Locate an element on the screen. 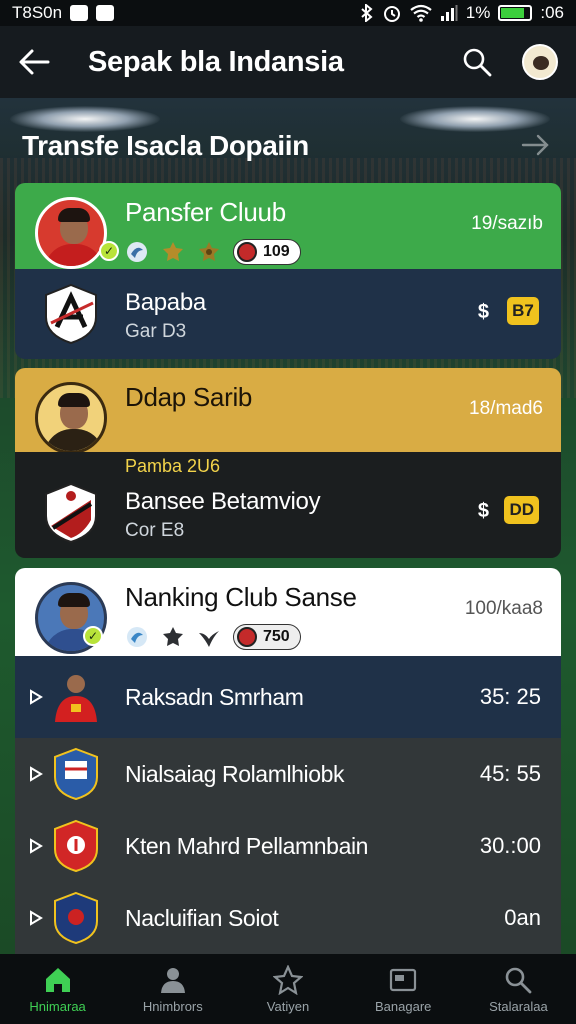 Image resolution: width=576 pixels, height=1024 pixels. card-title: Pansfer Cluub is located at coordinates (205, 212).